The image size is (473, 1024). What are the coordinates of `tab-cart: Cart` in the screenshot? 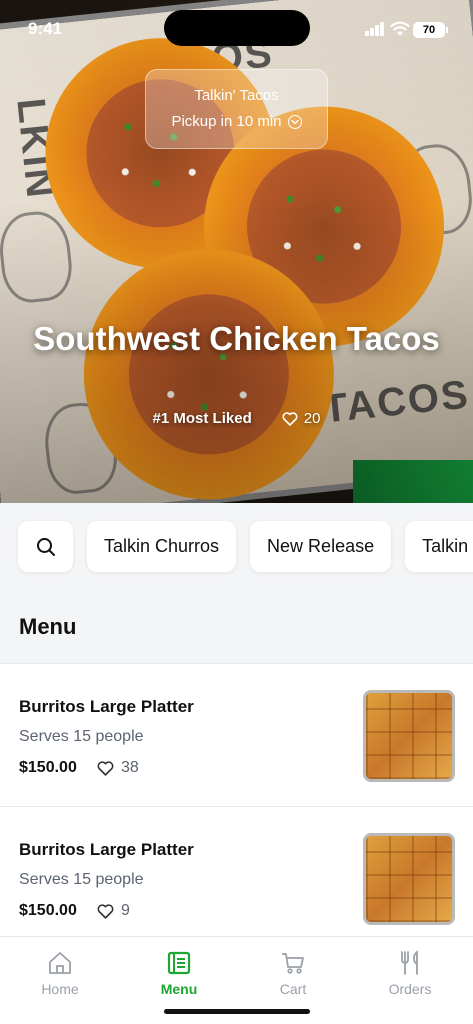 It's located at (293, 973).